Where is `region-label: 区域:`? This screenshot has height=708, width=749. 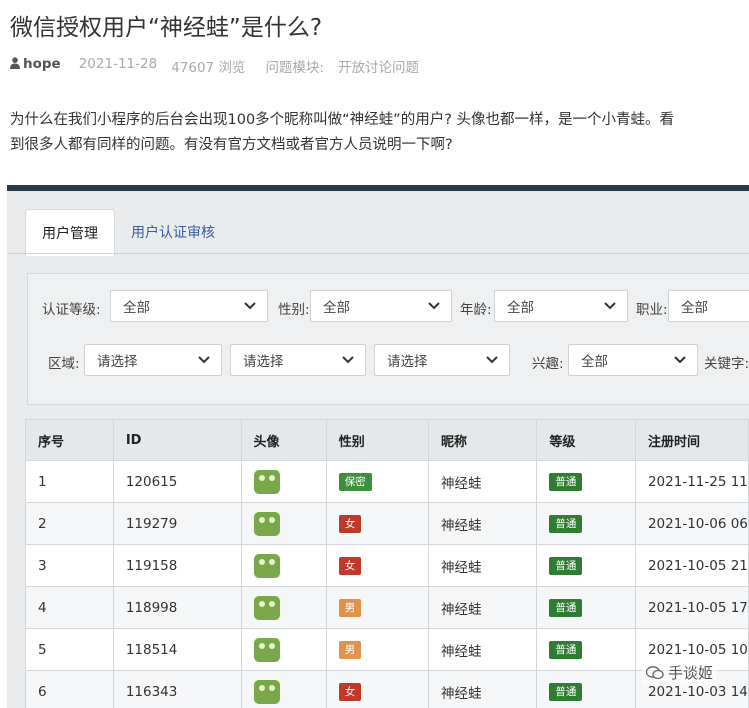
region-label: 区域: is located at coordinates (64, 364).